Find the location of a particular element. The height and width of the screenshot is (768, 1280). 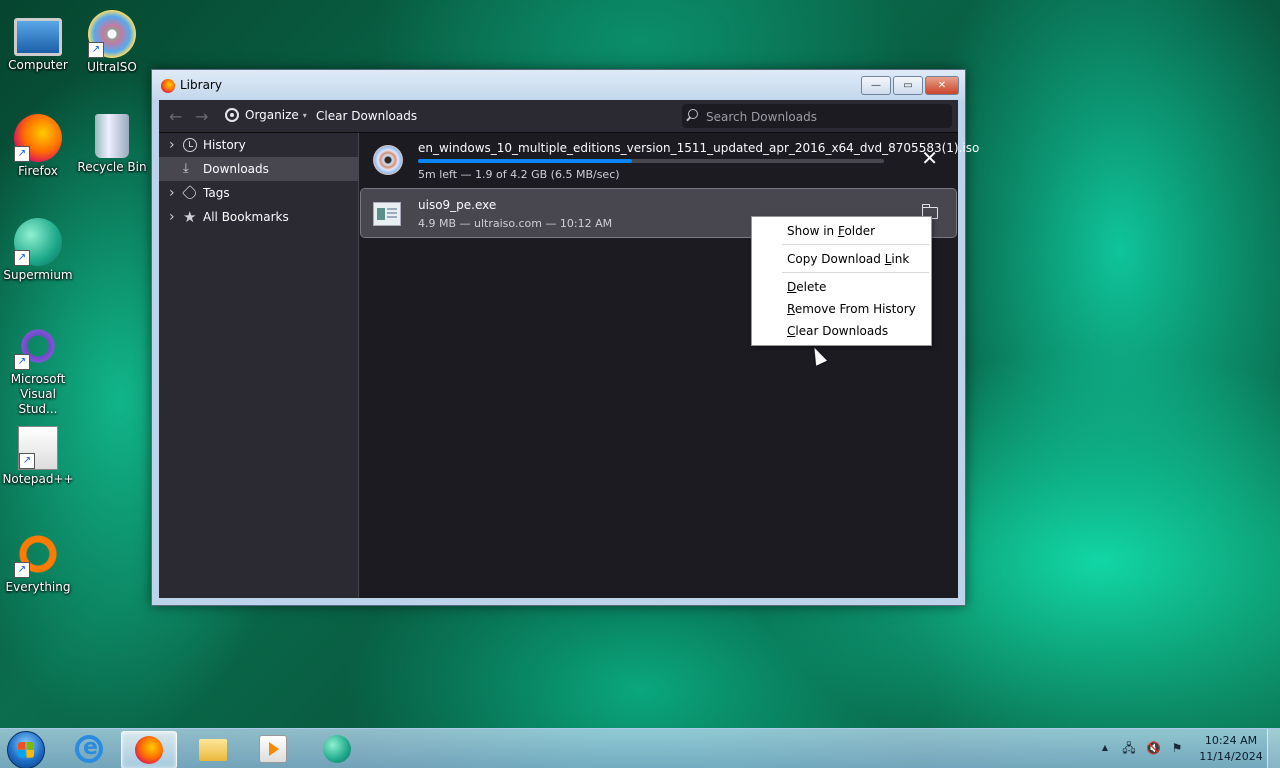

gear-icon is located at coordinates (232, 115).